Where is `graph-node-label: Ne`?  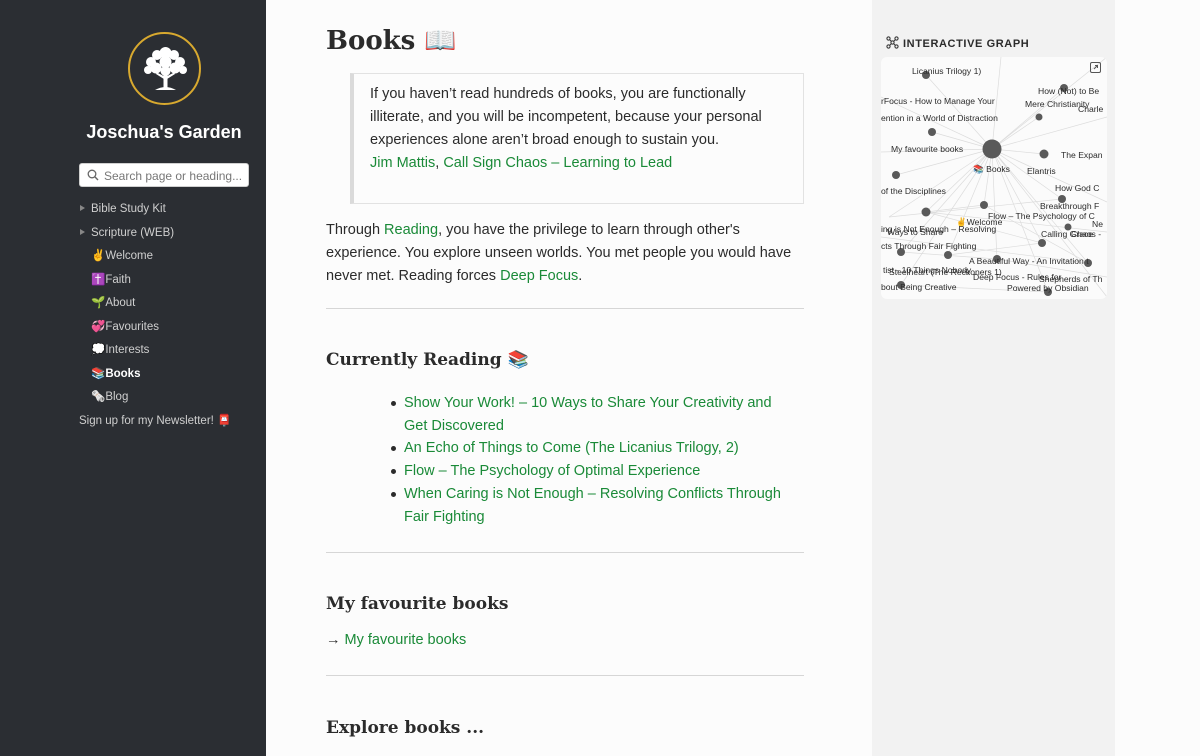
graph-node-label: Ne is located at coordinates (1097, 224).